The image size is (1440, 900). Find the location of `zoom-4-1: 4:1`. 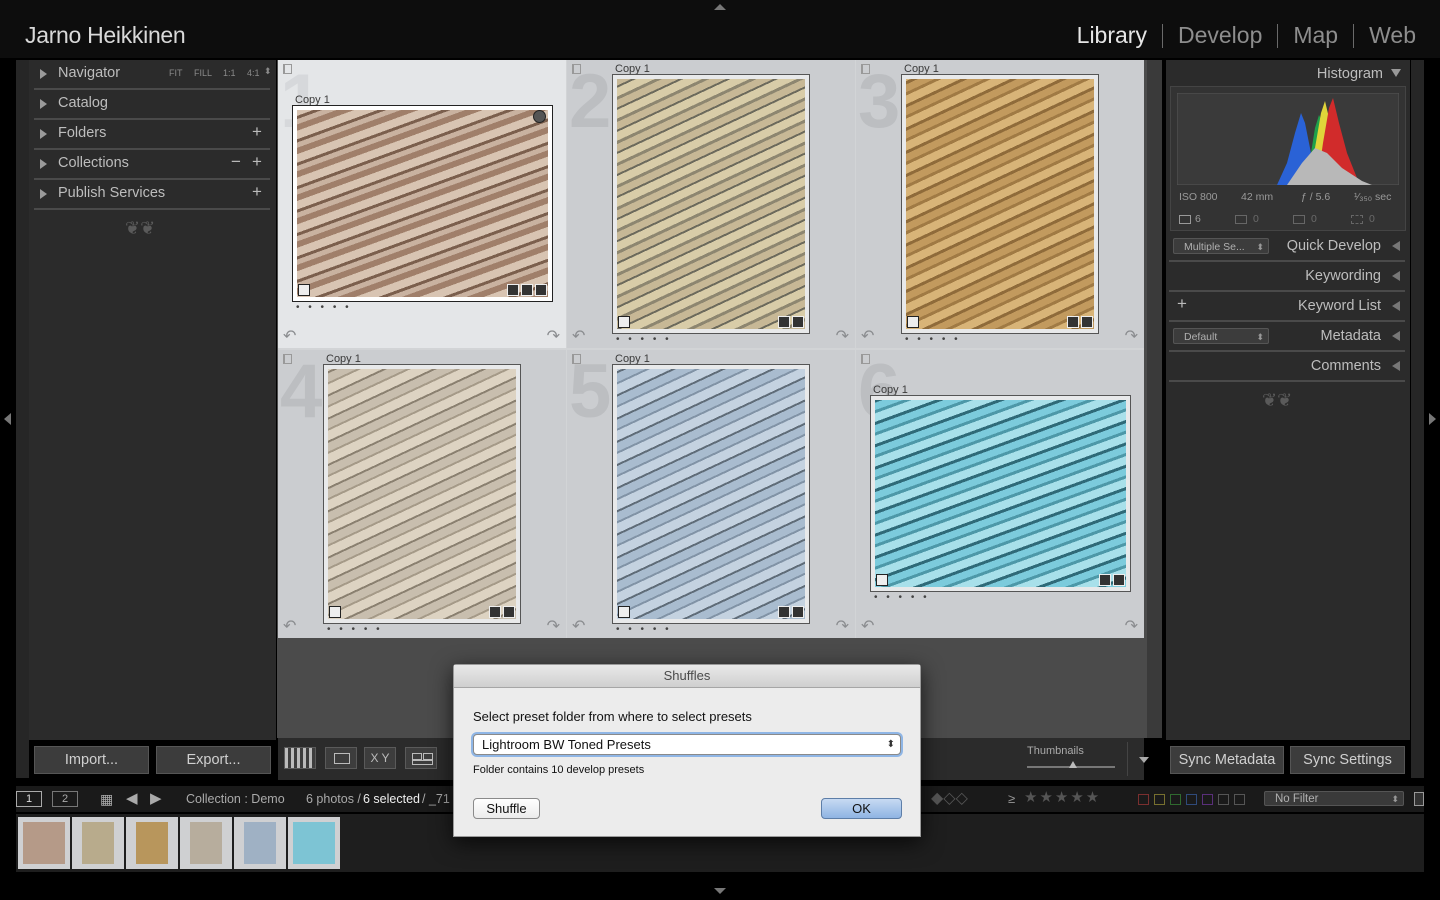

zoom-4-1: 4:1 is located at coordinates (253, 73).